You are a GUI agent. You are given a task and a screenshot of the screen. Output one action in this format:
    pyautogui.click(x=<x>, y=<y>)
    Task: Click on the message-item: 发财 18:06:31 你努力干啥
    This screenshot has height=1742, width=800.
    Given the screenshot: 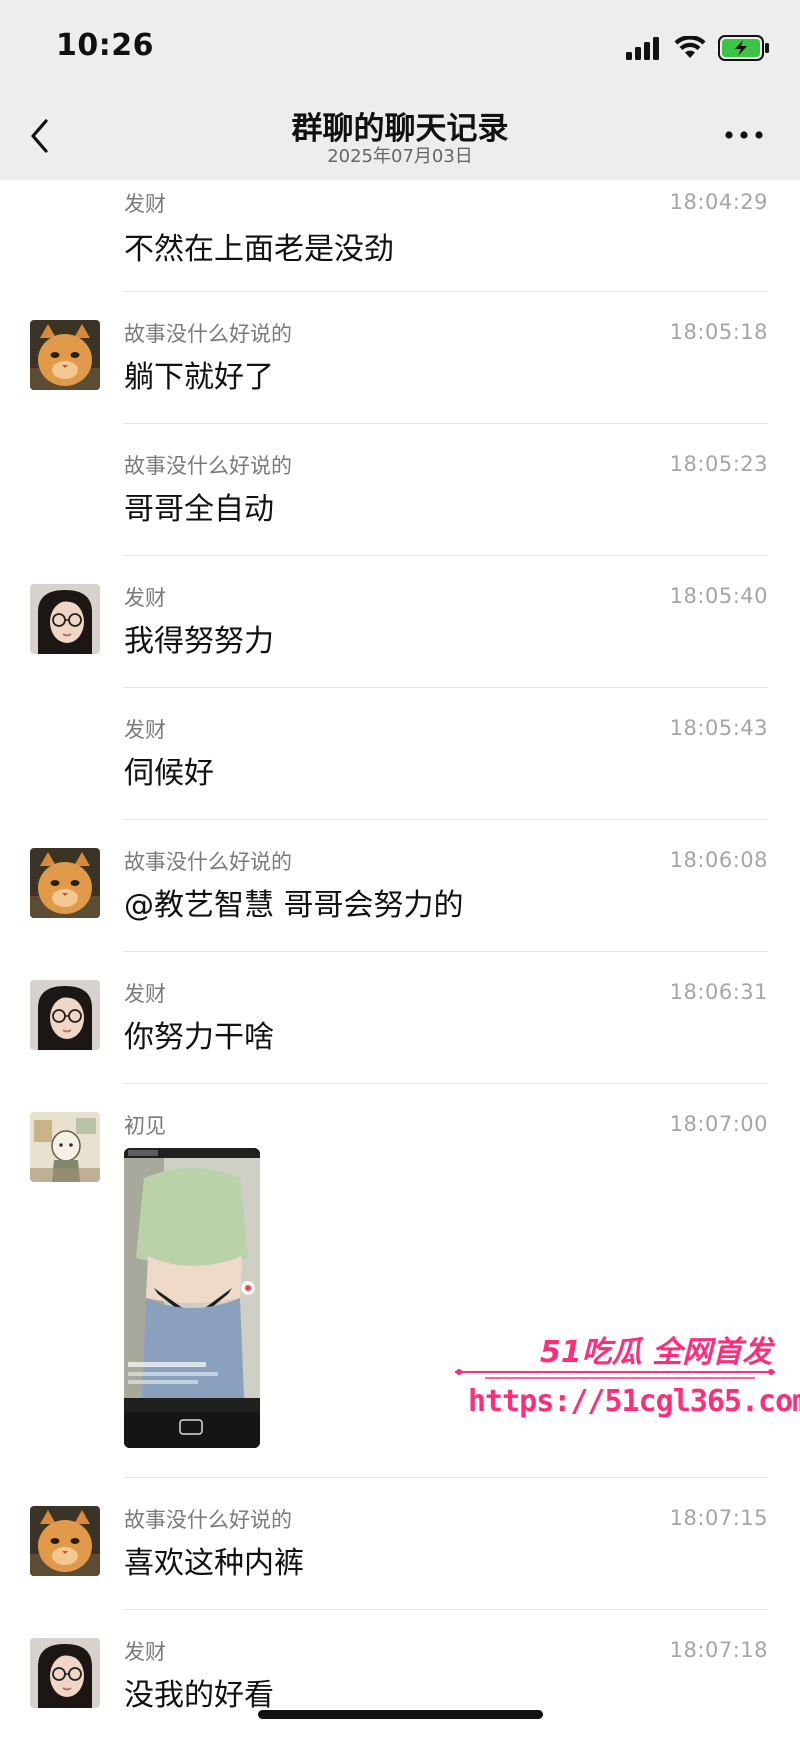 What is the action you would take?
    pyautogui.click(x=400, y=1018)
    